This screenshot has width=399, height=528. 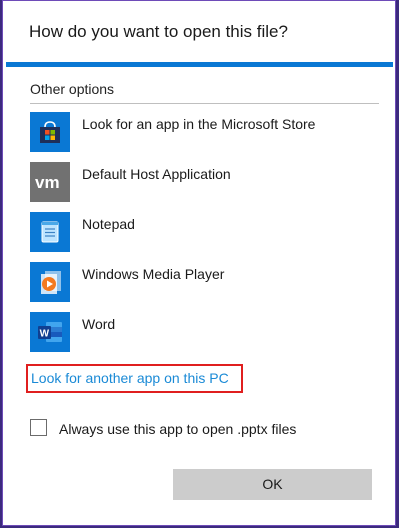 I want to click on vmware-icon: vm, so click(x=50, y=182).